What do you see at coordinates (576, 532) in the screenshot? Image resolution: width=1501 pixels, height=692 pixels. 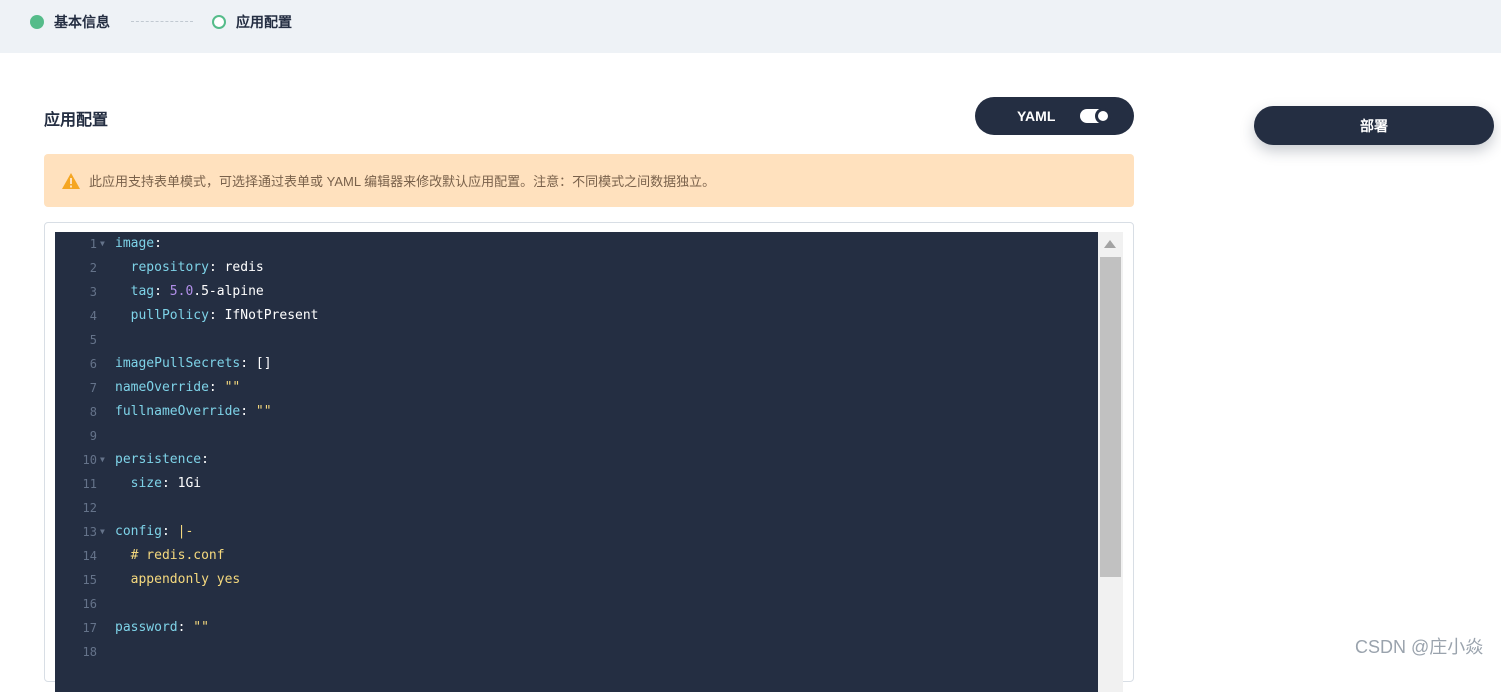 I see `code-line: 13 ▼ config: |-` at bounding box center [576, 532].